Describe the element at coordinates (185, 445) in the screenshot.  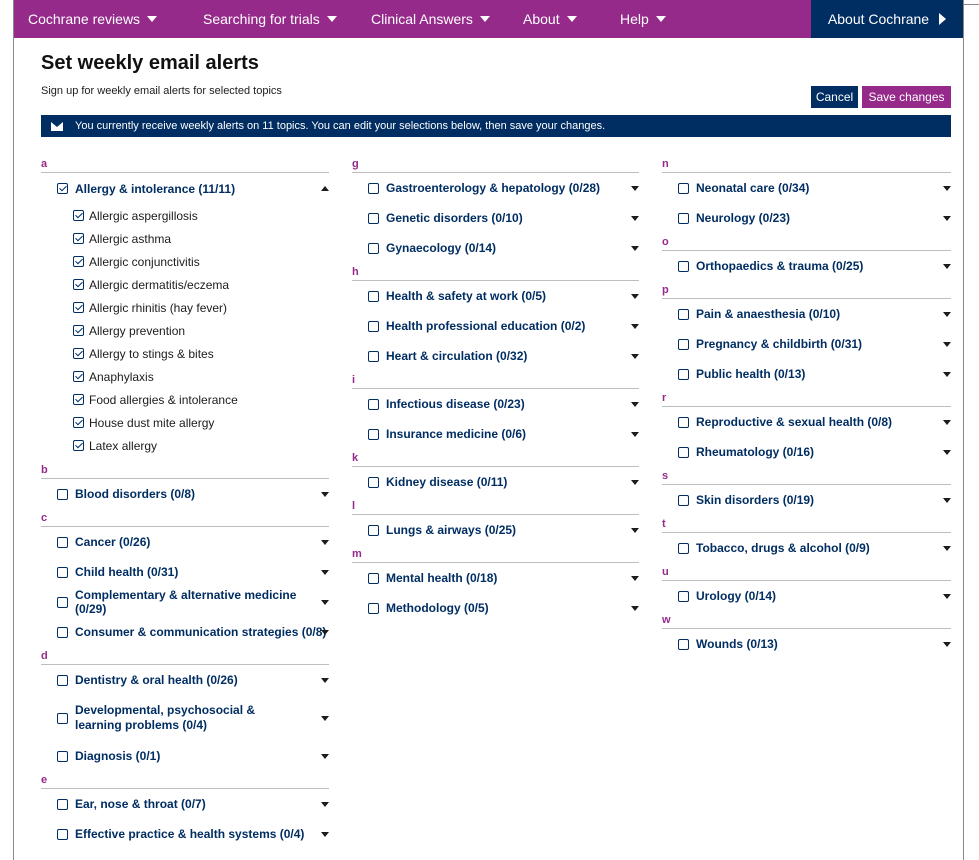
I see `subtopic-row: Latex allergy` at that location.